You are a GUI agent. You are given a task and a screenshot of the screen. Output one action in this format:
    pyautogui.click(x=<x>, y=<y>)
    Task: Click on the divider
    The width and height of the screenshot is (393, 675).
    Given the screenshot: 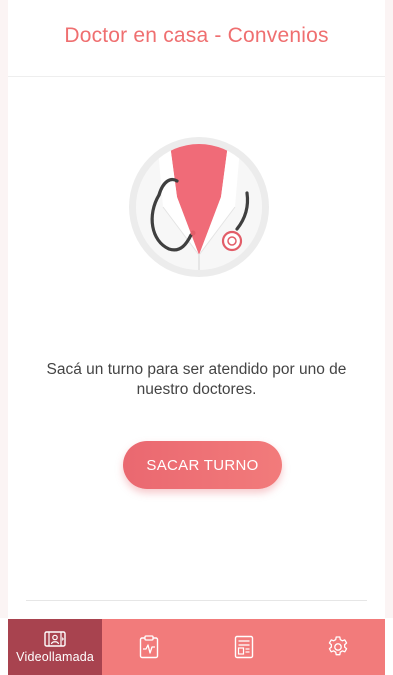 What is the action you would take?
    pyautogui.click(x=196, y=600)
    